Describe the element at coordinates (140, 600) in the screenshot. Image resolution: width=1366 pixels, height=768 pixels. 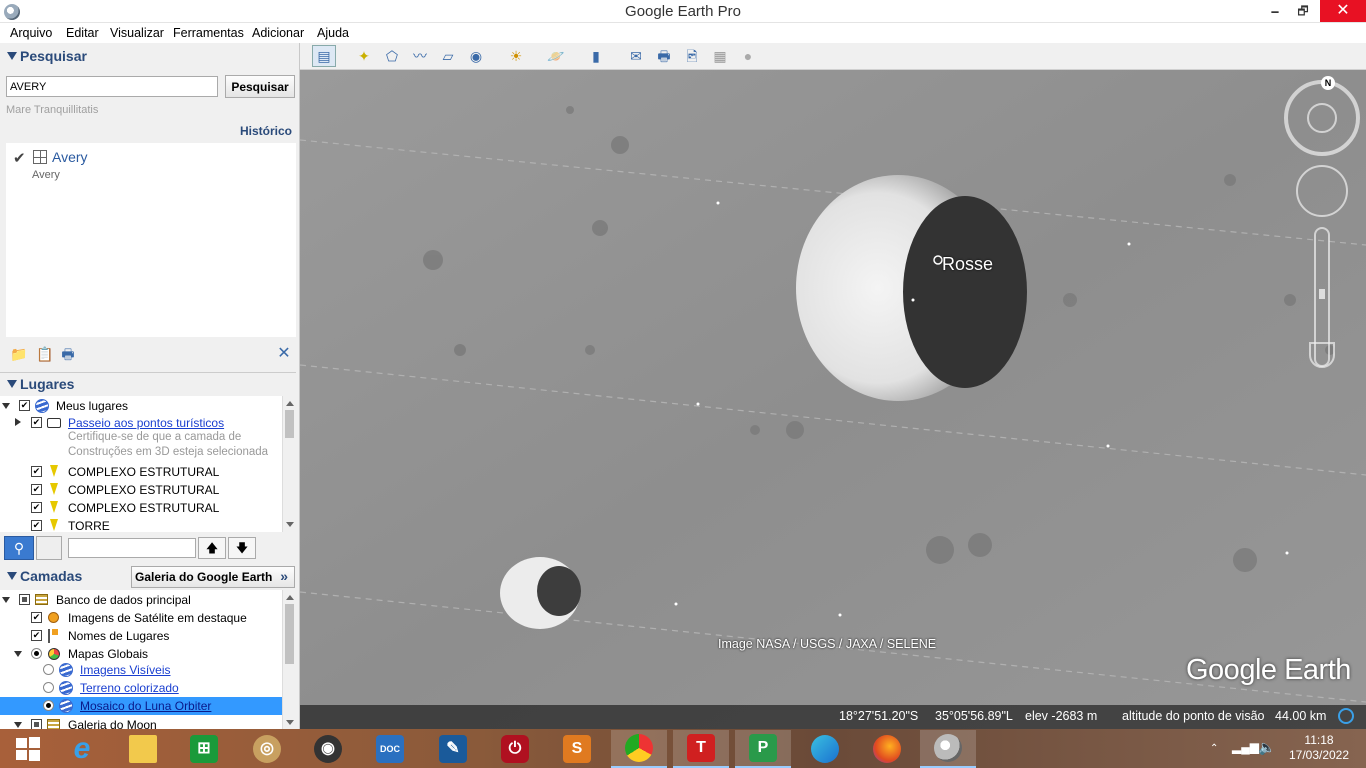
I see `tree-row-primary-database: Banco de dados principal` at that location.